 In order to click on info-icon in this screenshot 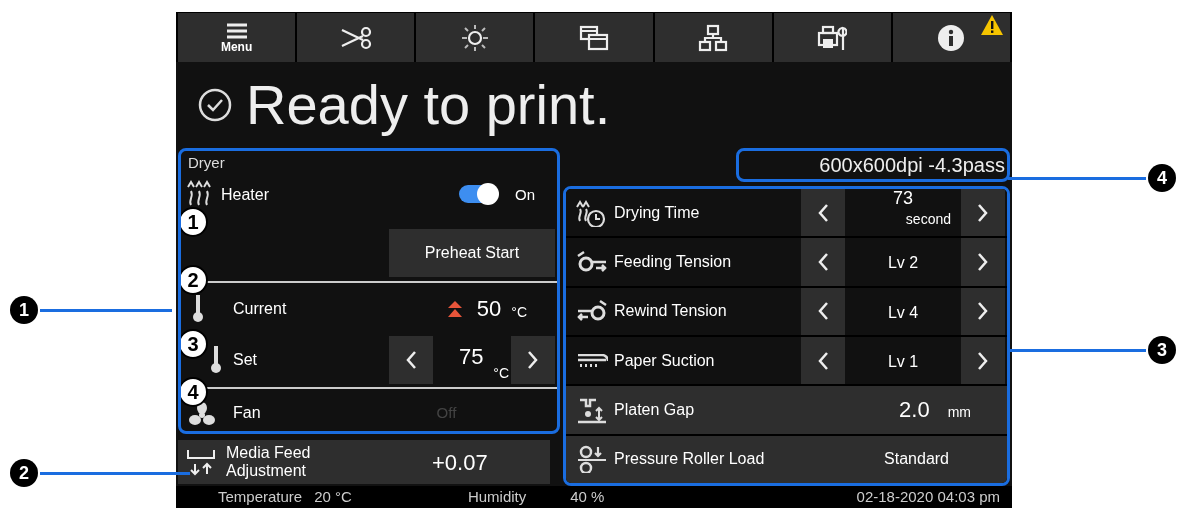, I will do `click(951, 37)`.